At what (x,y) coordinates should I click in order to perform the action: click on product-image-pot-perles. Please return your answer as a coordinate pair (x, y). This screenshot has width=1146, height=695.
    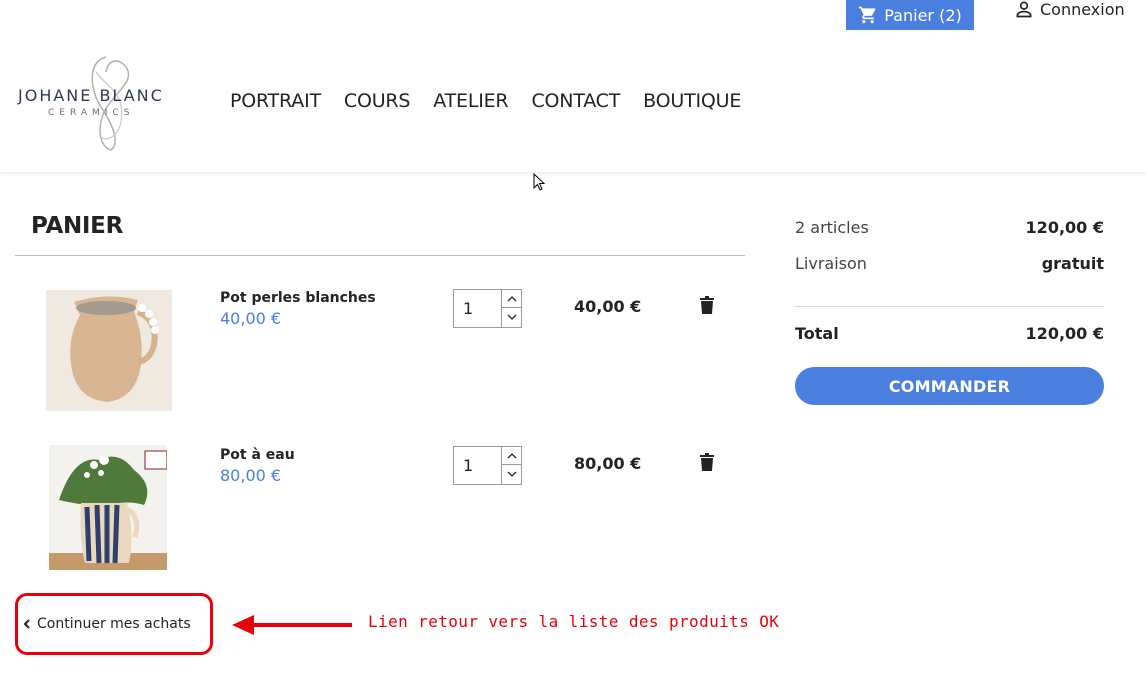
    Looking at the image, I should click on (109, 350).